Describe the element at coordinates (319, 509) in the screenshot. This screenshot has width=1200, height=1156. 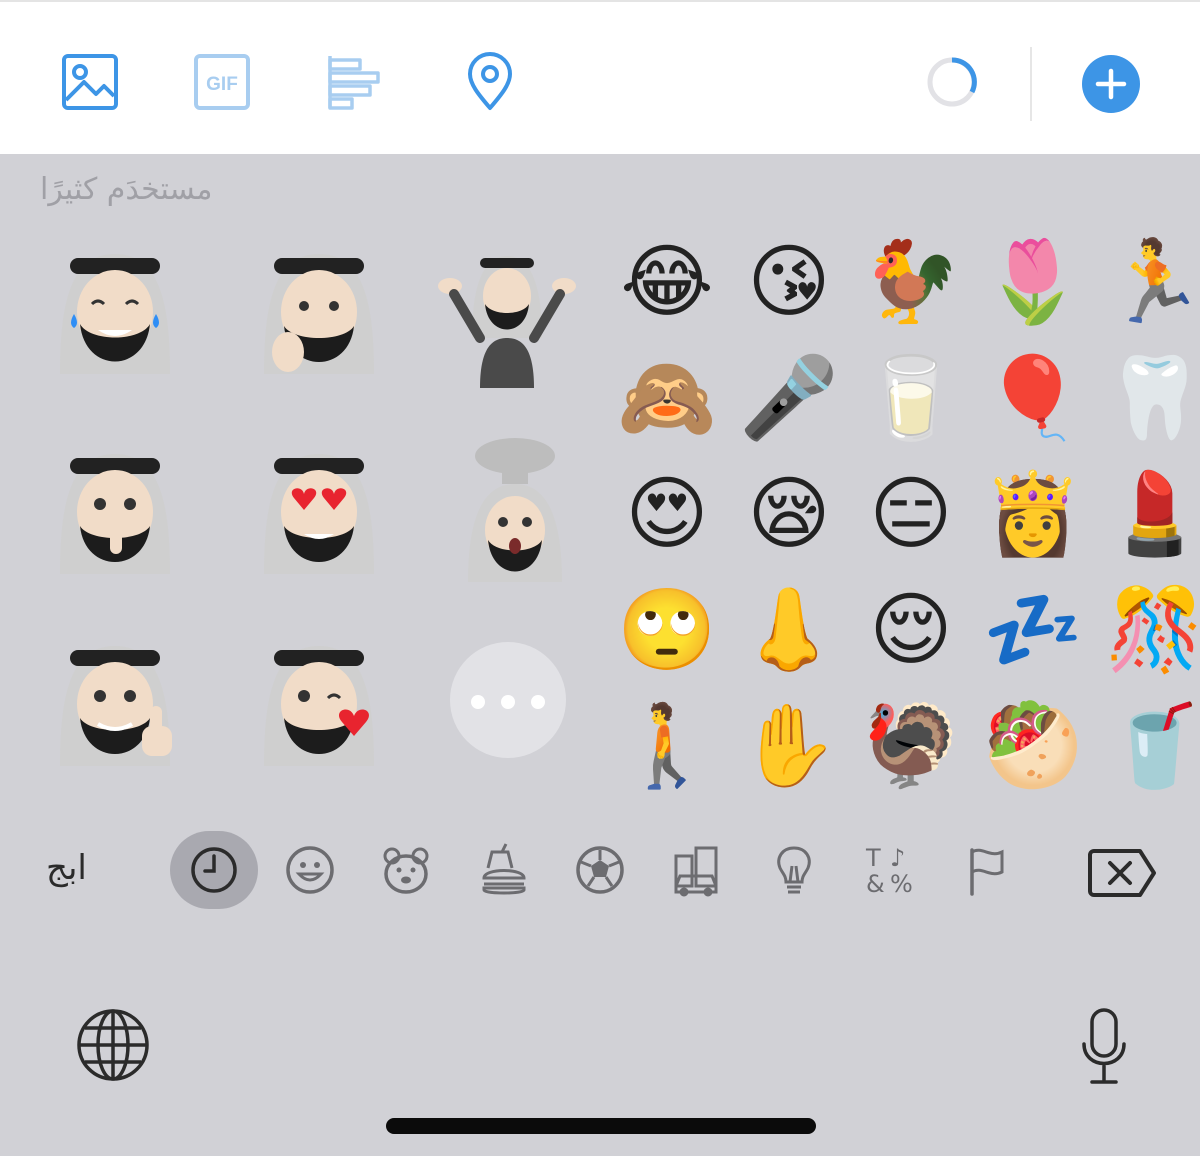
I see `memoji-heart-eyes` at that location.